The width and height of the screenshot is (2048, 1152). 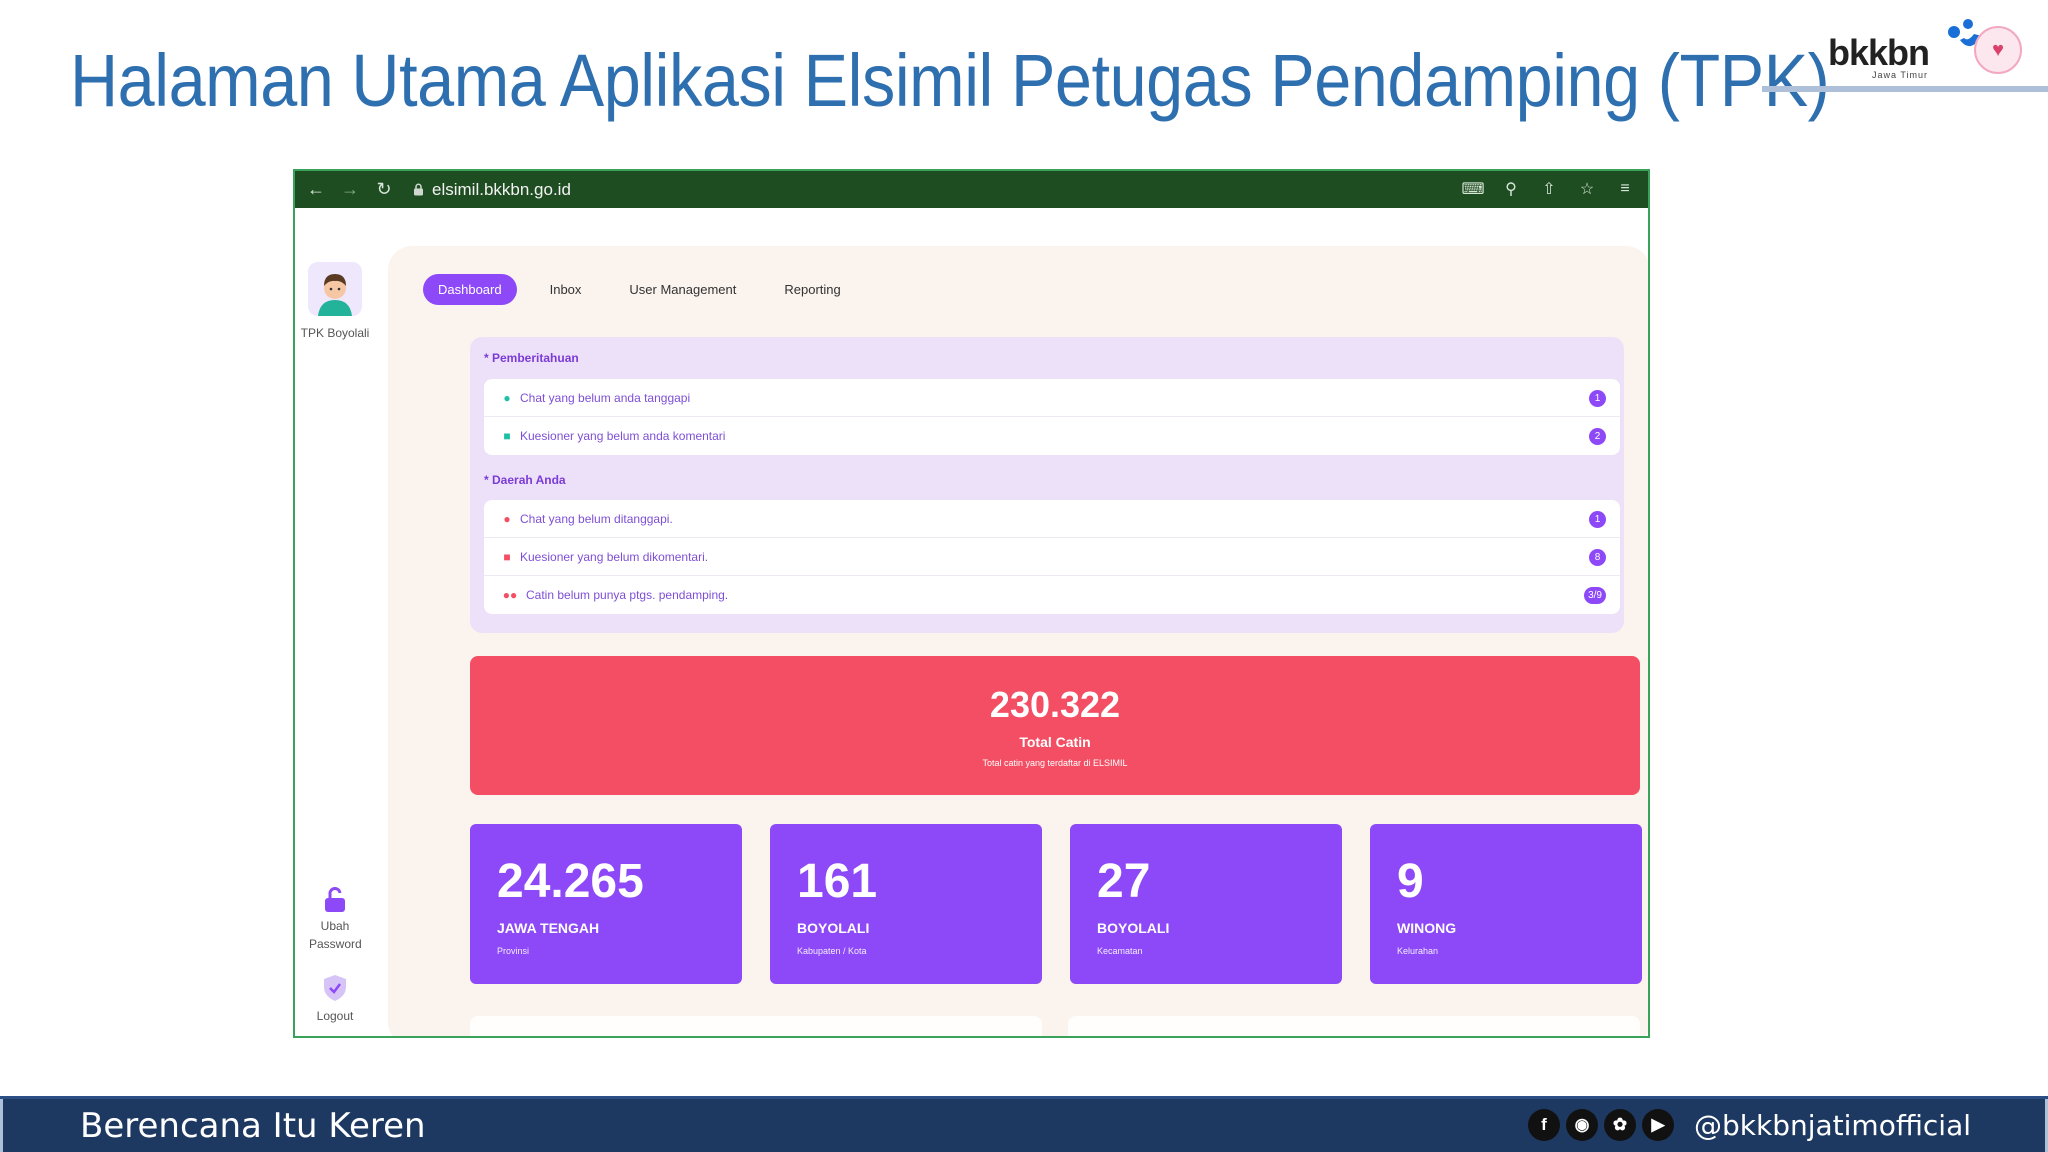 What do you see at coordinates (1354, 1026) in the screenshot?
I see `lower-panel-right` at bounding box center [1354, 1026].